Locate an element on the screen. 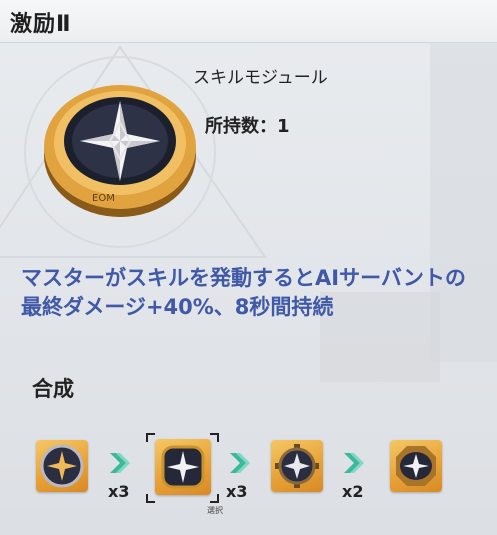 Image resolution: width=497 pixels, height=535 pixels. synthesis-title: 合成 is located at coordinates (53, 389).